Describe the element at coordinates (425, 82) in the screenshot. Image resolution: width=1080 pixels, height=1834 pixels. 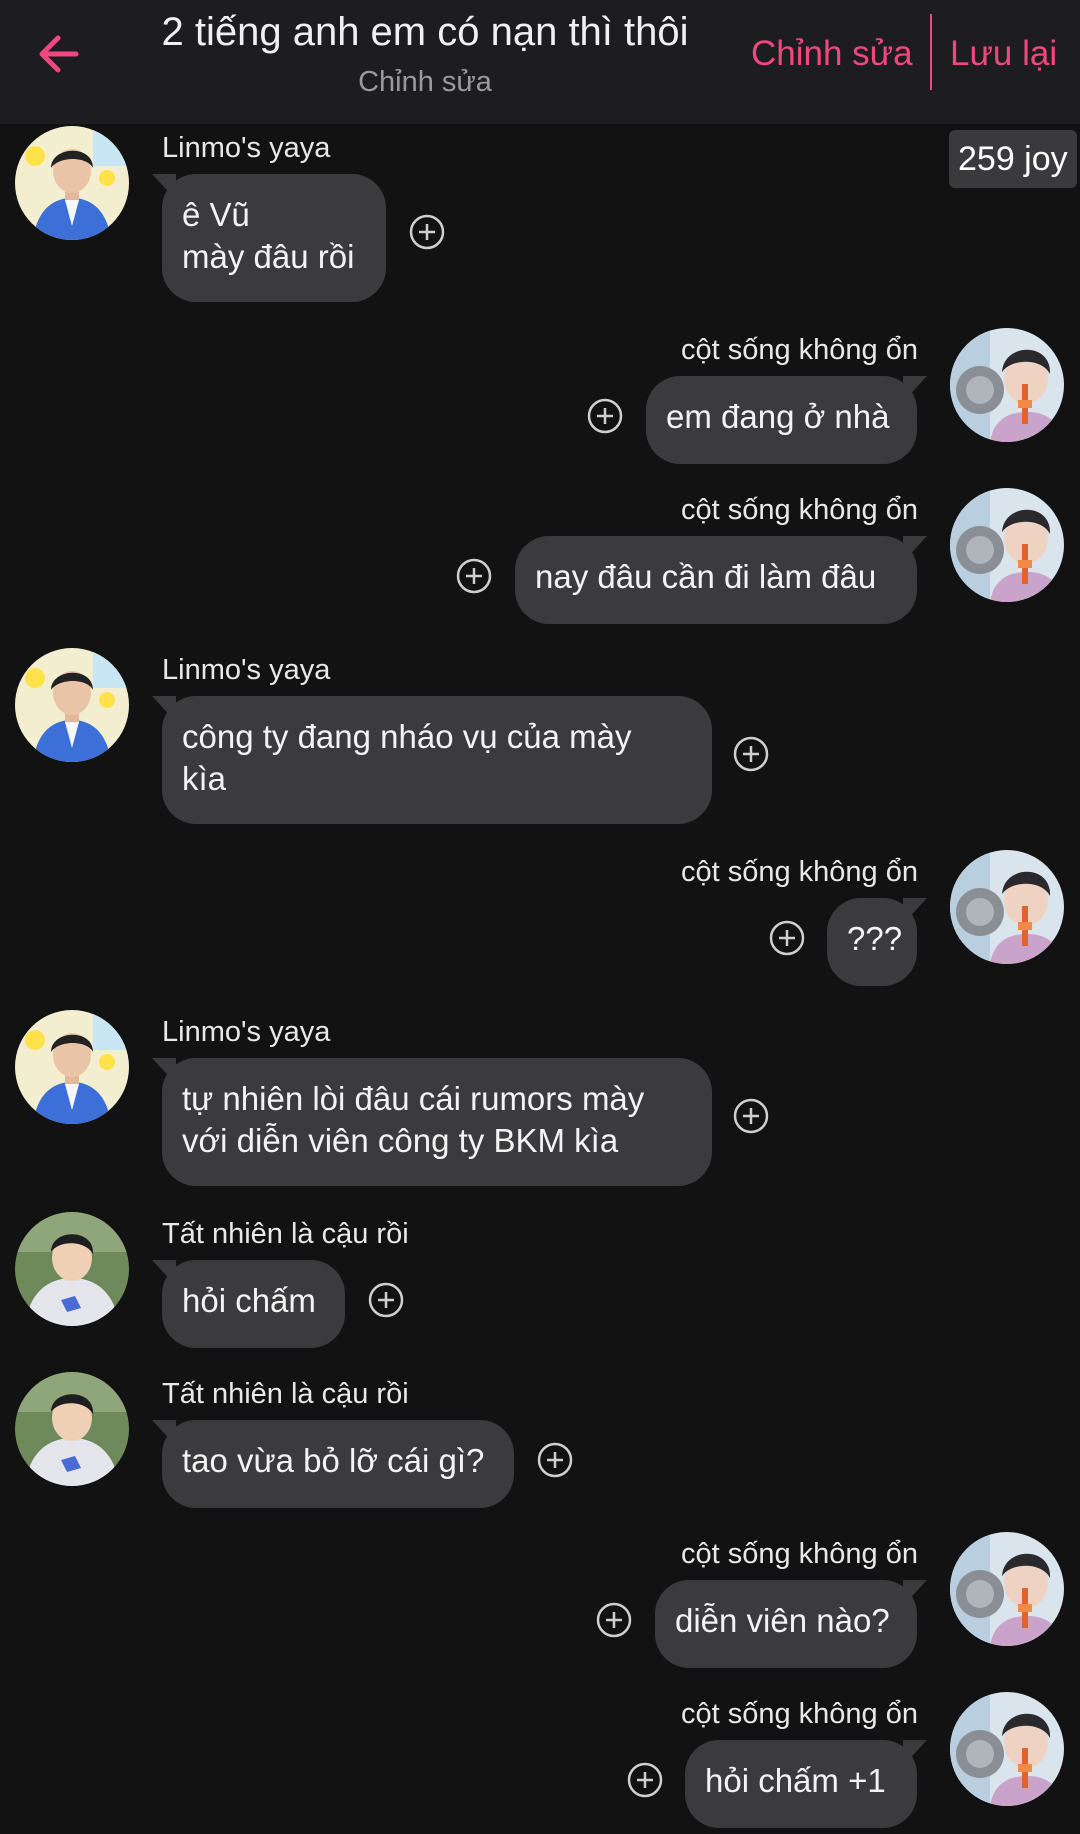
I see `chat-subtitle: Chỉnh sửa` at that location.